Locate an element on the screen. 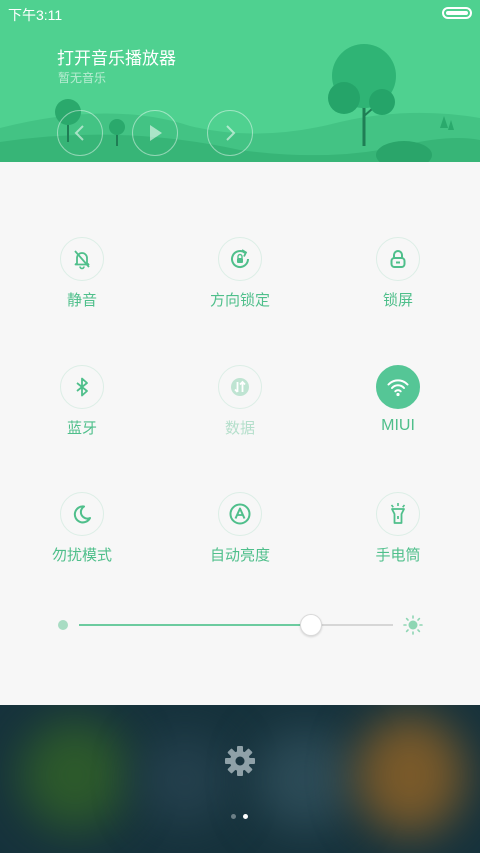 The width and height of the screenshot is (480, 853). flashlight-icon is located at coordinates (398, 513).